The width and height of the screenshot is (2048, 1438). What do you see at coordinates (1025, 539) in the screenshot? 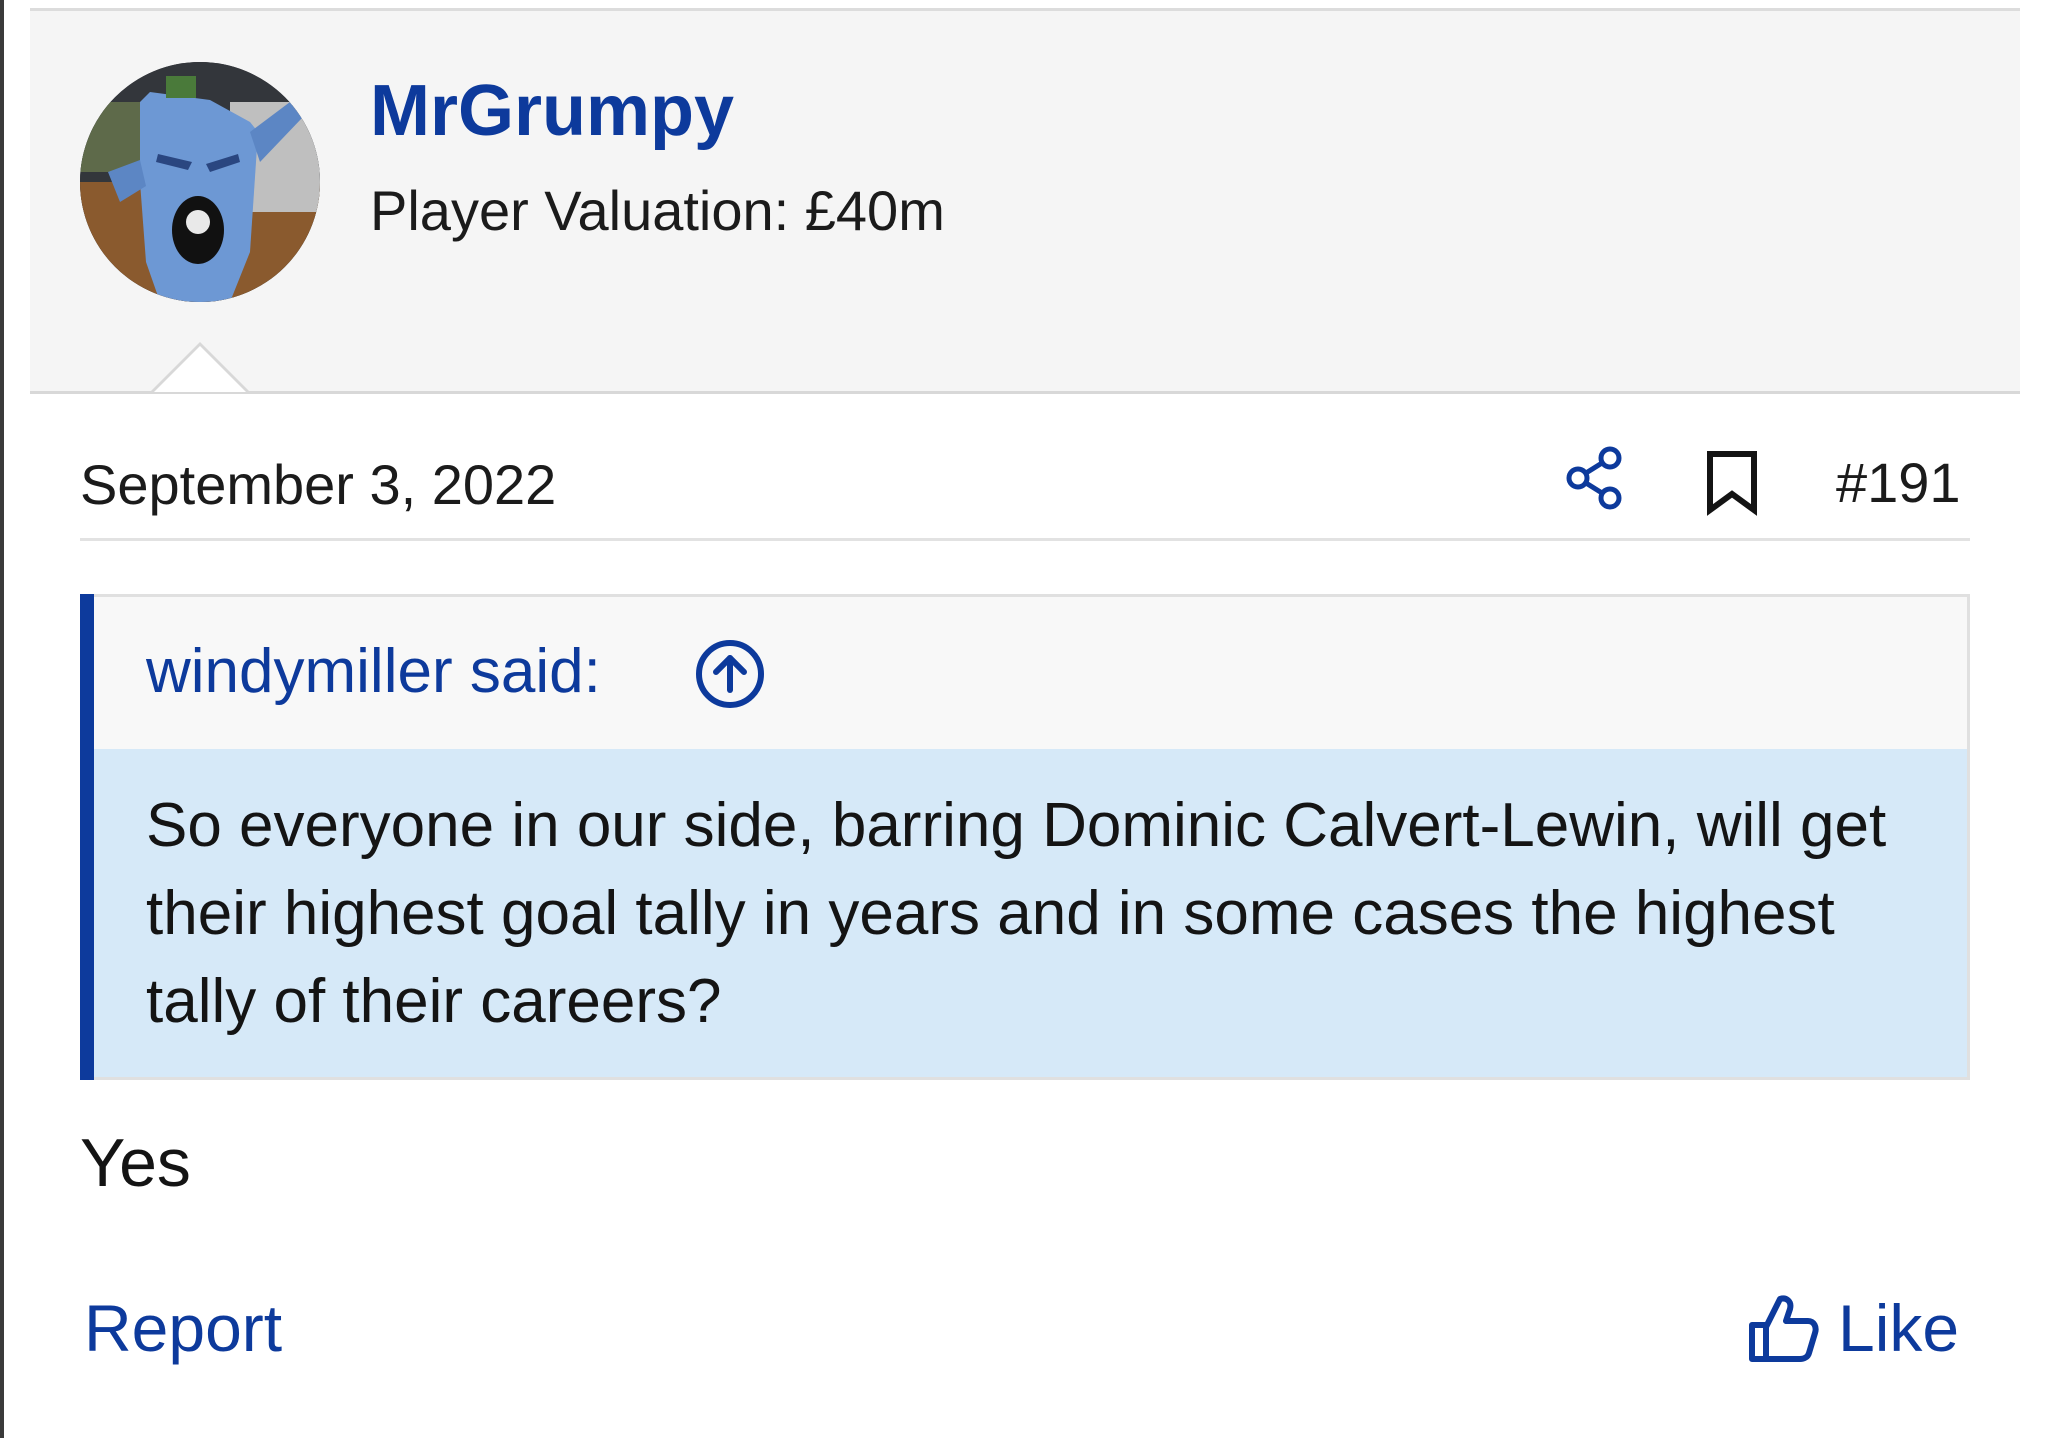
I see `meta-divider` at bounding box center [1025, 539].